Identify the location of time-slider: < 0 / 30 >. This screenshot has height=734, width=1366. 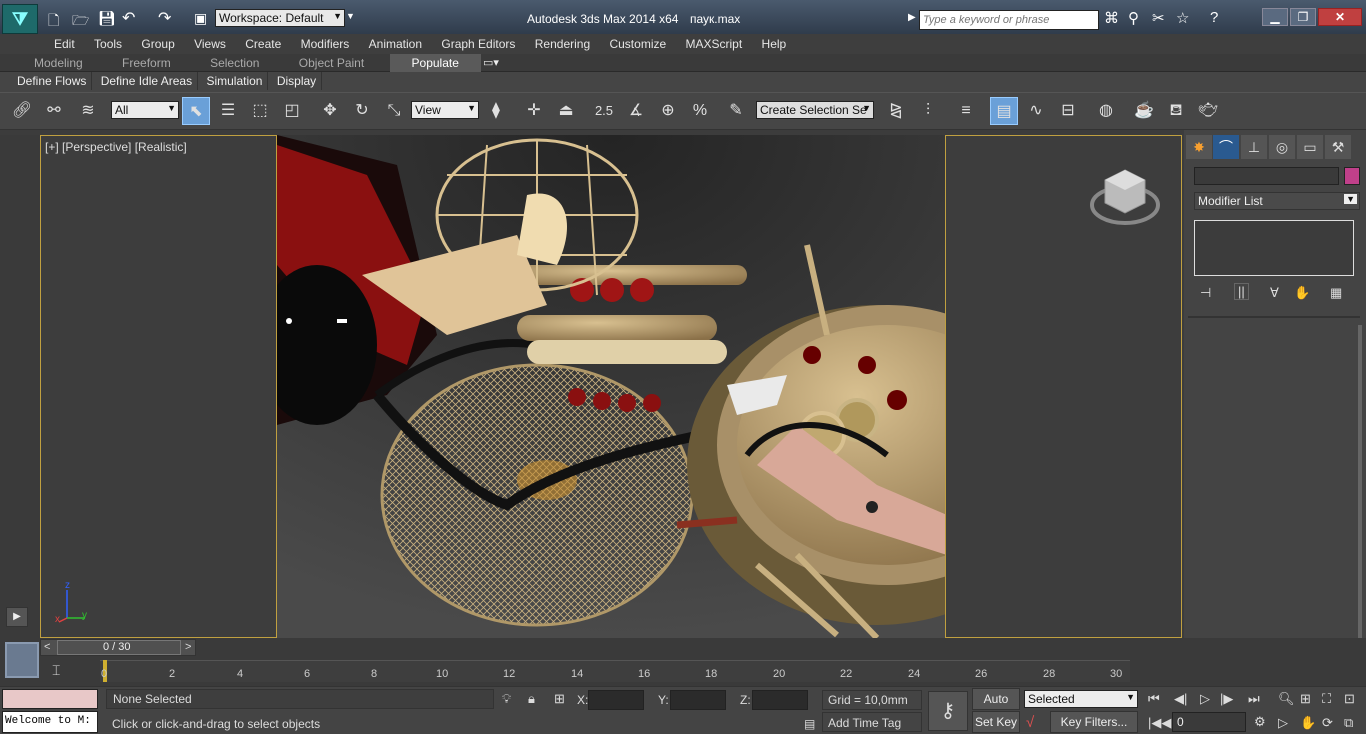
(118, 647).